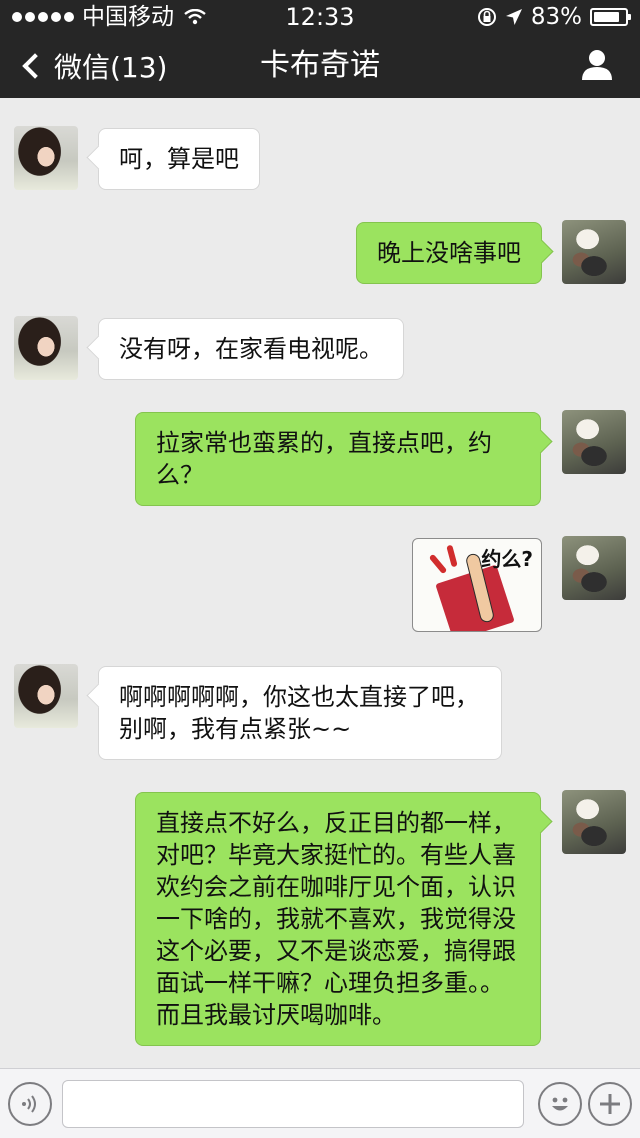 The width and height of the screenshot is (640, 1138). Describe the element at coordinates (35, 66) in the screenshot. I see `chevron-left-icon` at that location.